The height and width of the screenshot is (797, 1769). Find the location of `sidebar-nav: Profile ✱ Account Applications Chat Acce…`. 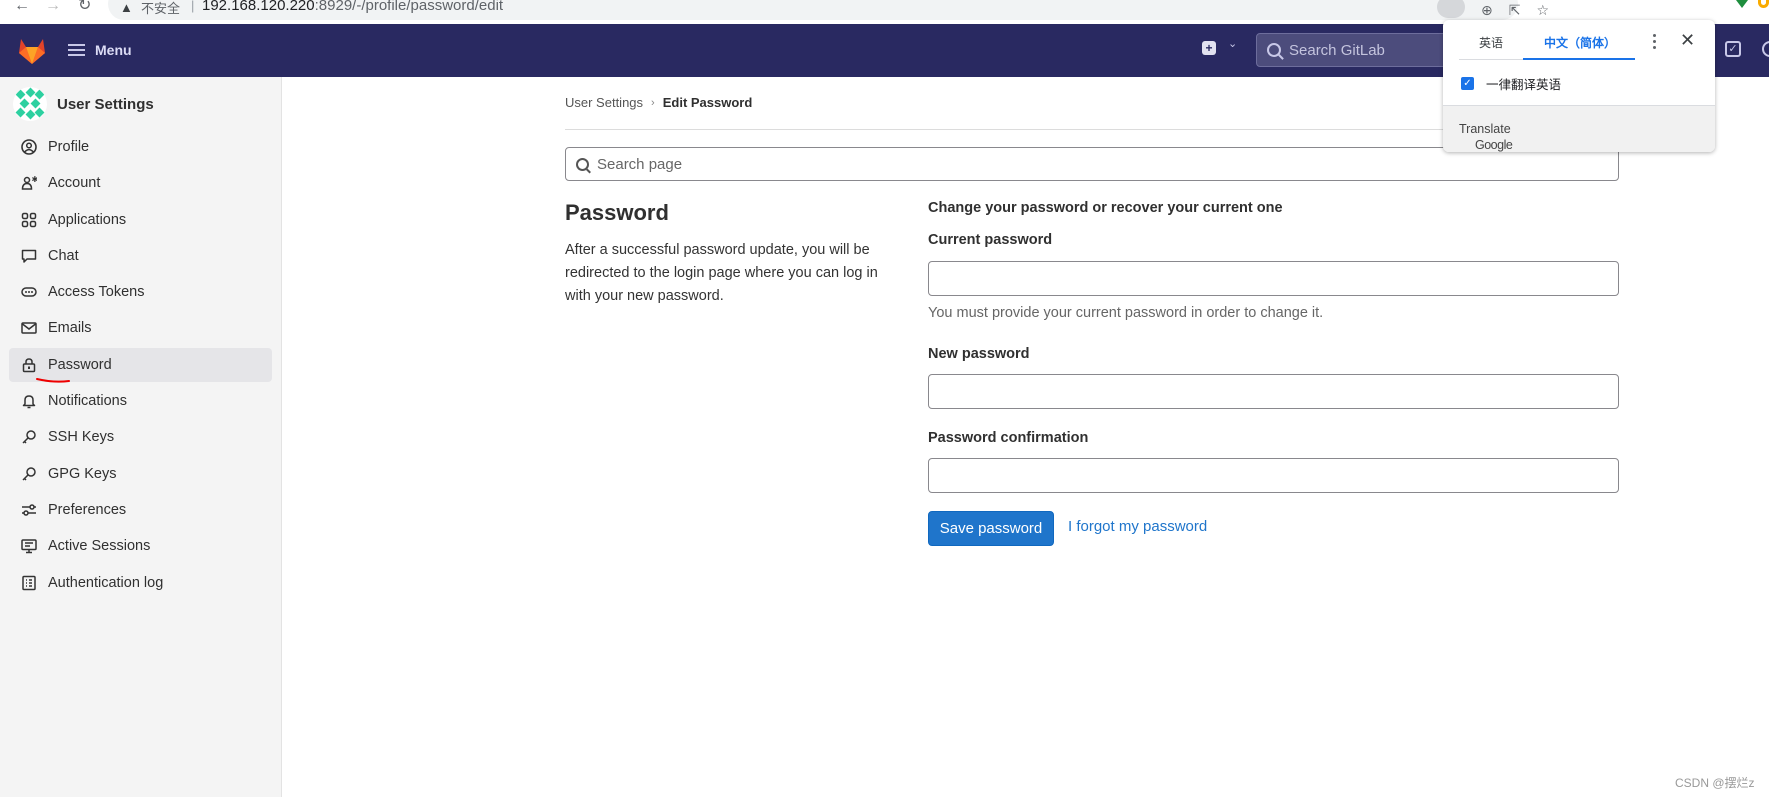

sidebar-nav: Profile ✱ Account Applications Chat Acce… is located at coordinates (140, 366).